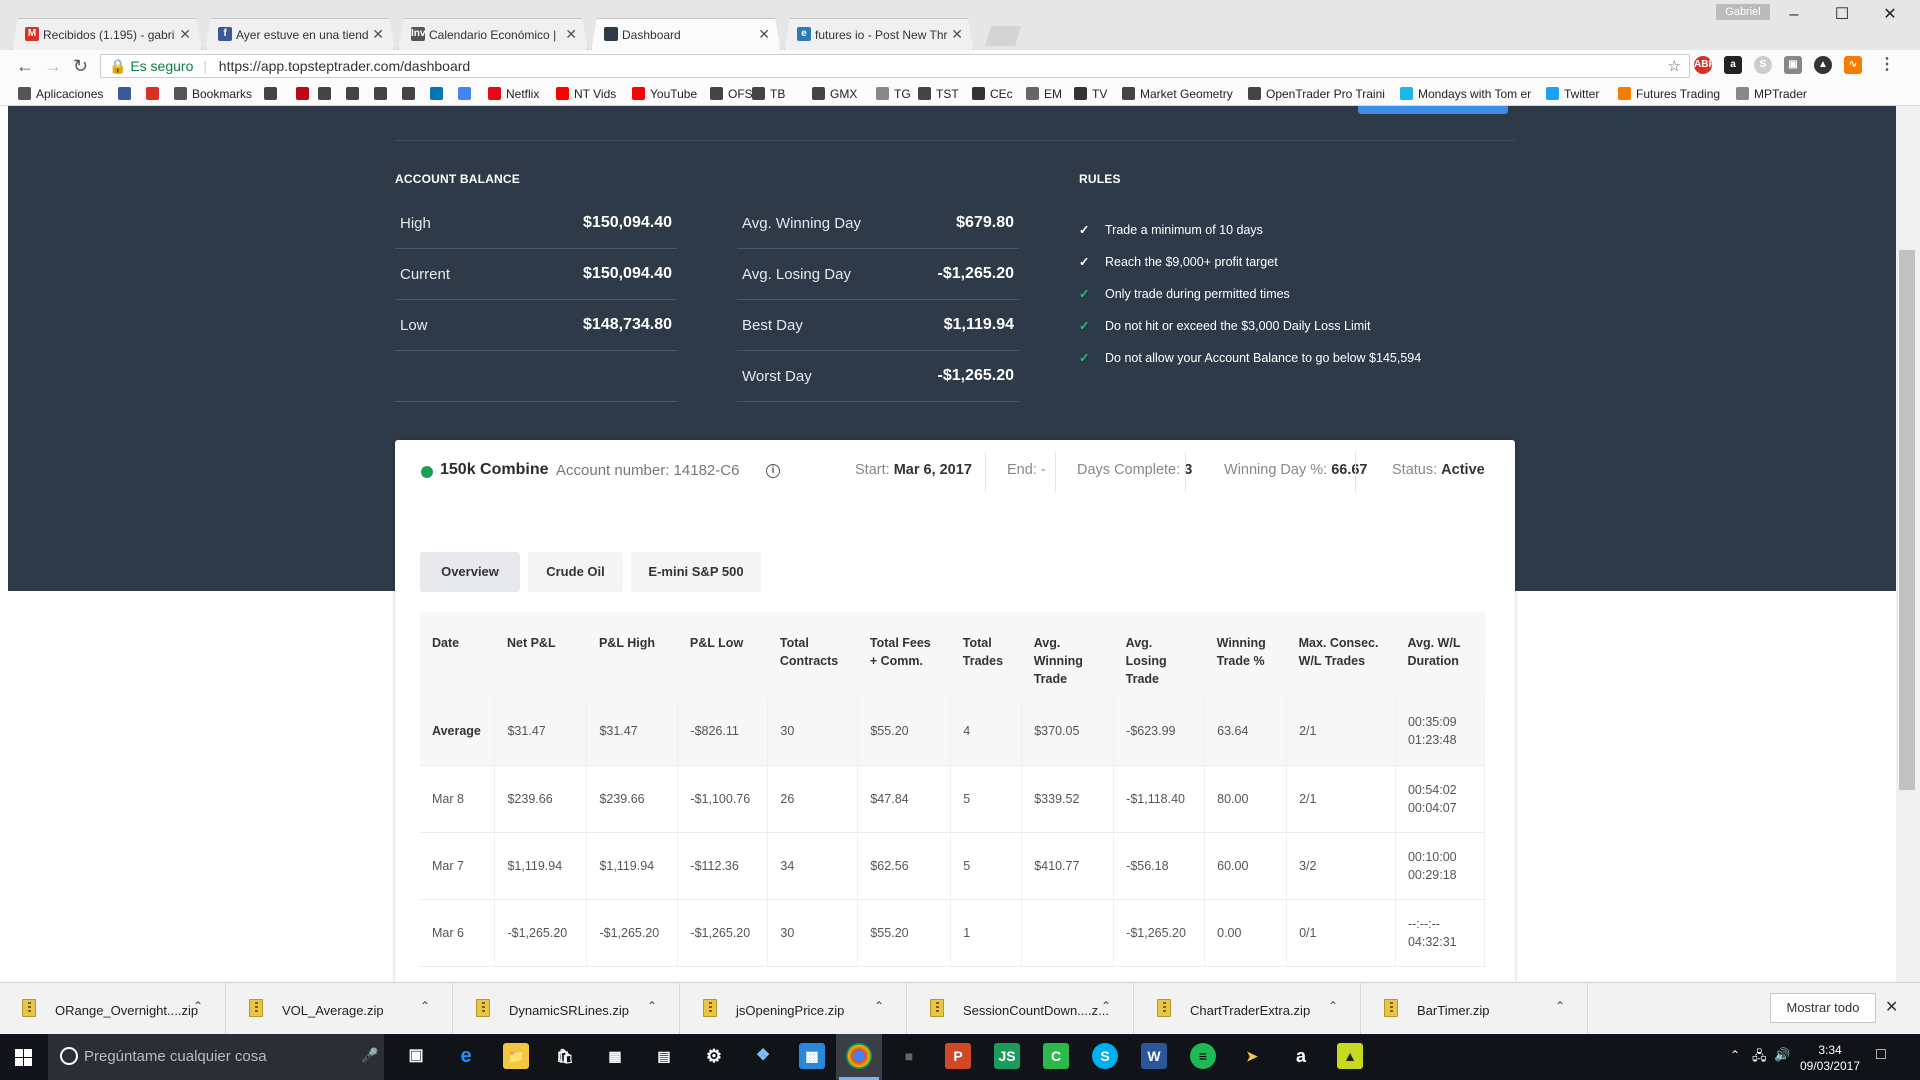 The width and height of the screenshot is (1920, 1080). What do you see at coordinates (1891, 1007) in the screenshot?
I see `close-shelf-icon: ✕` at bounding box center [1891, 1007].